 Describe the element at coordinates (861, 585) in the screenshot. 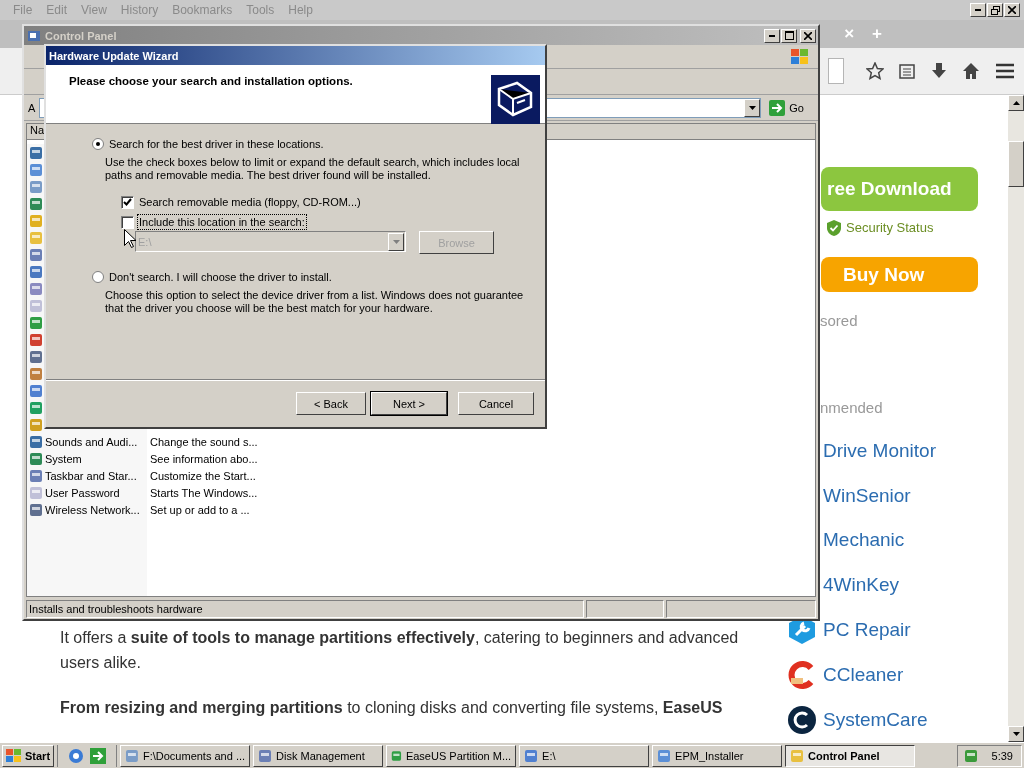

I see `sidebar-link: 4WinKey` at that location.